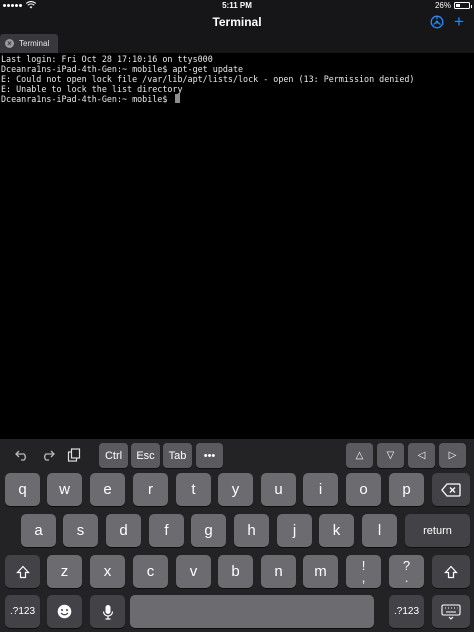  Describe the element at coordinates (237, 42) in the screenshot. I see `tab-strip: × Terminal` at that location.